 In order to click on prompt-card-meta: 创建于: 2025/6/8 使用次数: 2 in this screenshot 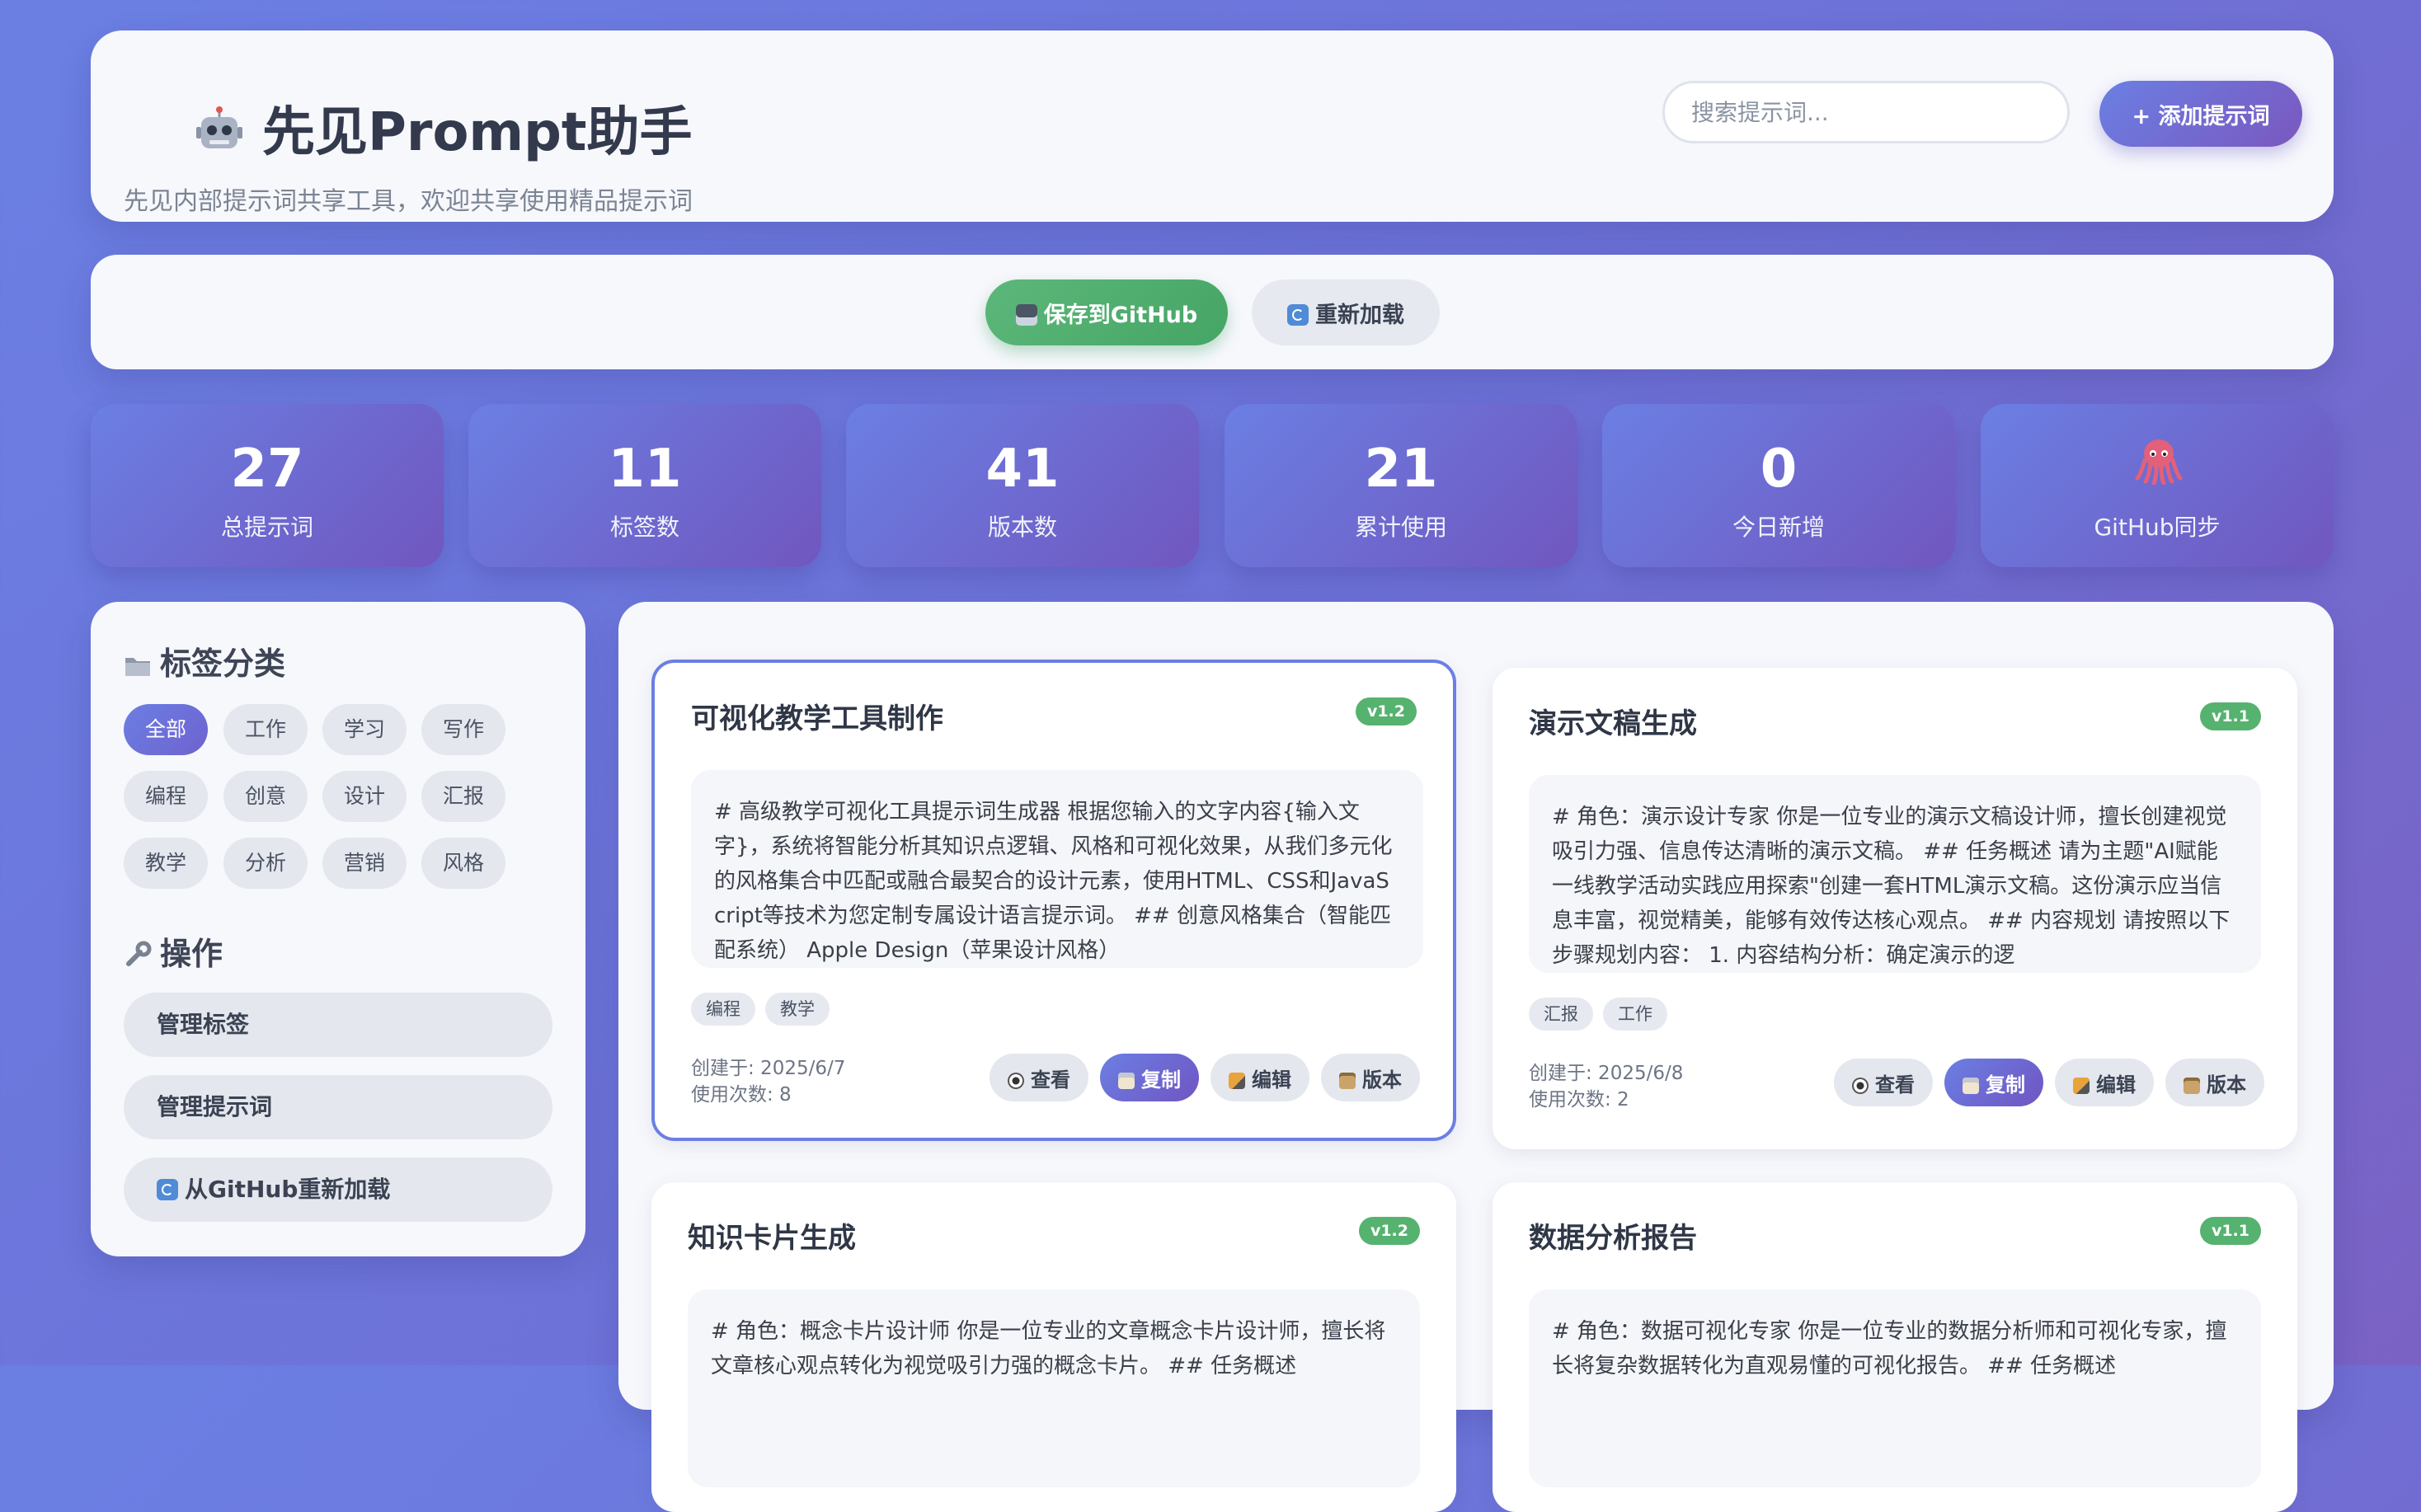, I will do `click(1606, 1087)`.